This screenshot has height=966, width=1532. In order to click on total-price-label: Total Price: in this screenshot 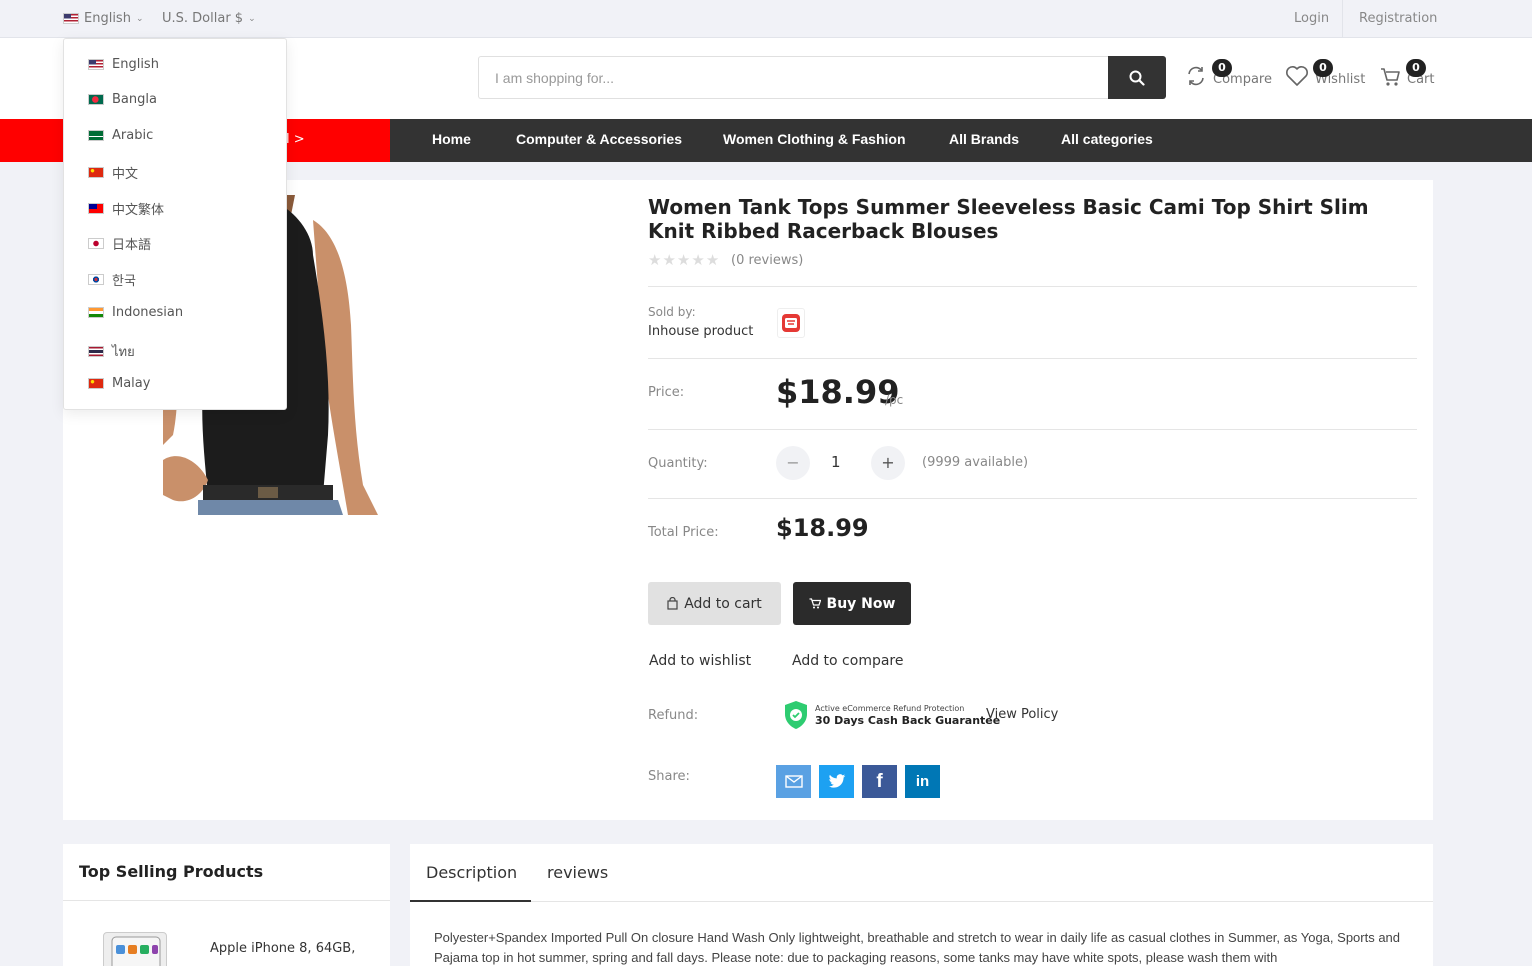, I will do `click(683, 532)`.